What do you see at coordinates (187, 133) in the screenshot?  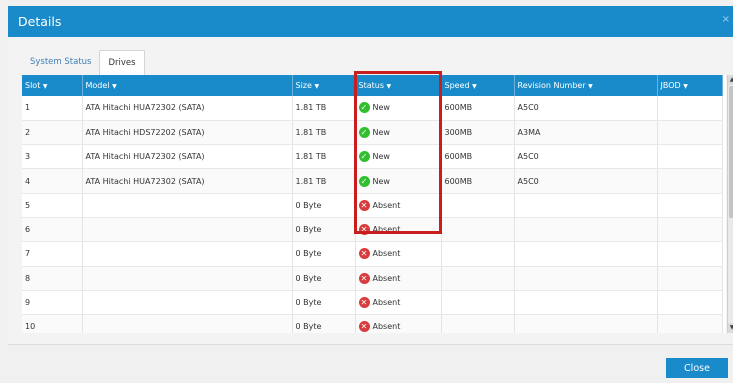 I see `cell-model: ATA Hitachi HDS72202 (SATA)` at bounding box center [187, 133].